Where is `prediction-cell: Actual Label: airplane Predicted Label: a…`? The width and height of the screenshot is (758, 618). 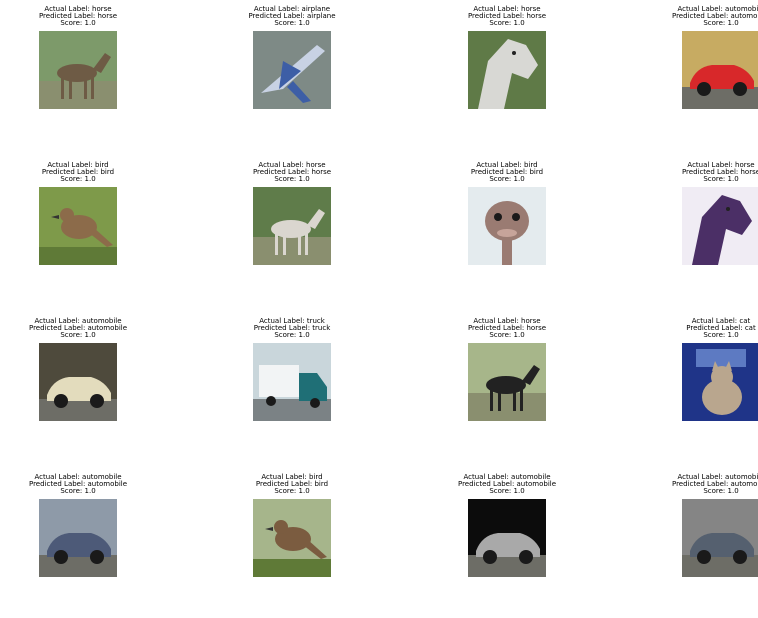
prediction-cell: Actual Label: airplane Predicted Label: a… is located at coordinates (292, 75).